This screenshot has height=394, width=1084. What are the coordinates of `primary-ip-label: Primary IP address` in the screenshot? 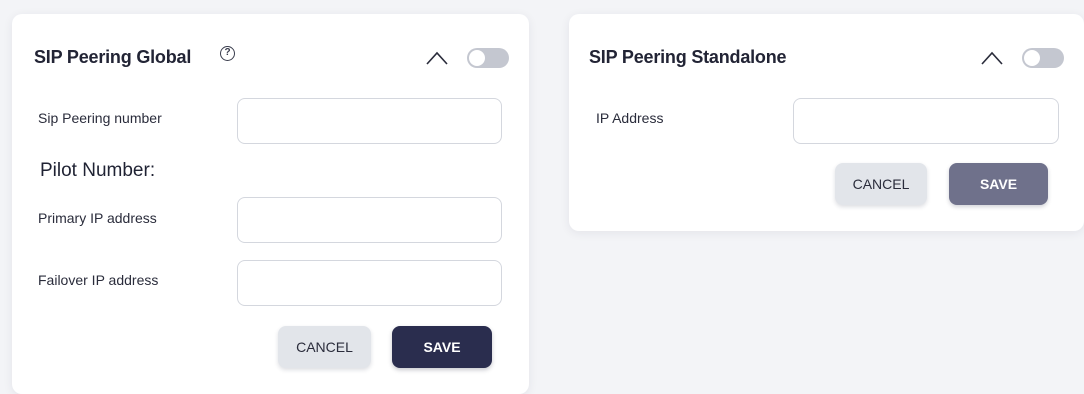 It's located at (97, 218).